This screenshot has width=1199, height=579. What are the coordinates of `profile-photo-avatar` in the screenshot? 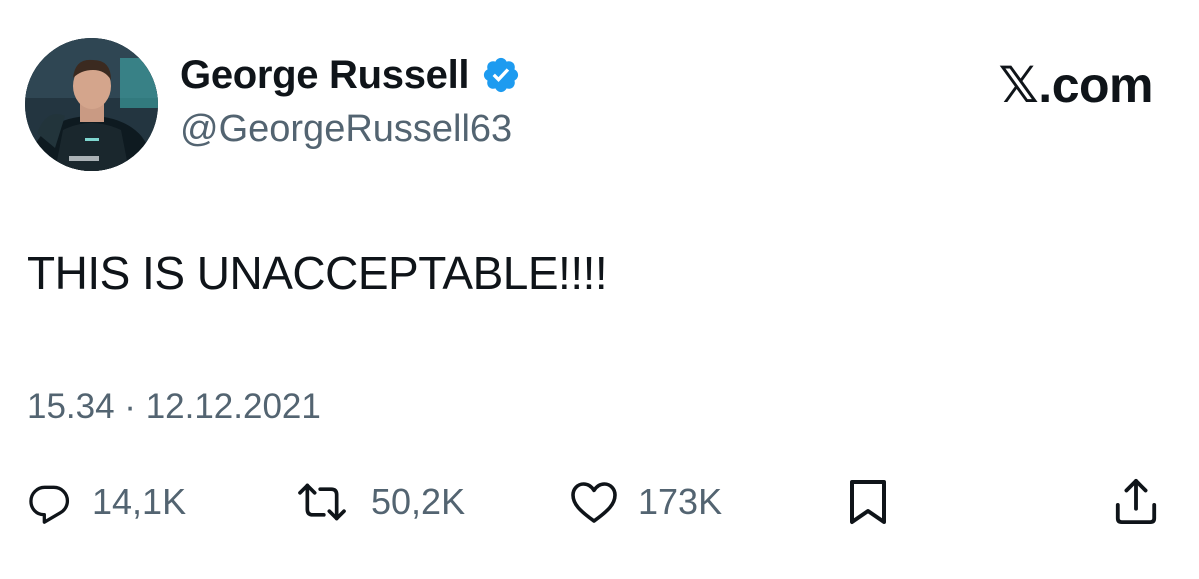 It's located at (91, 104).